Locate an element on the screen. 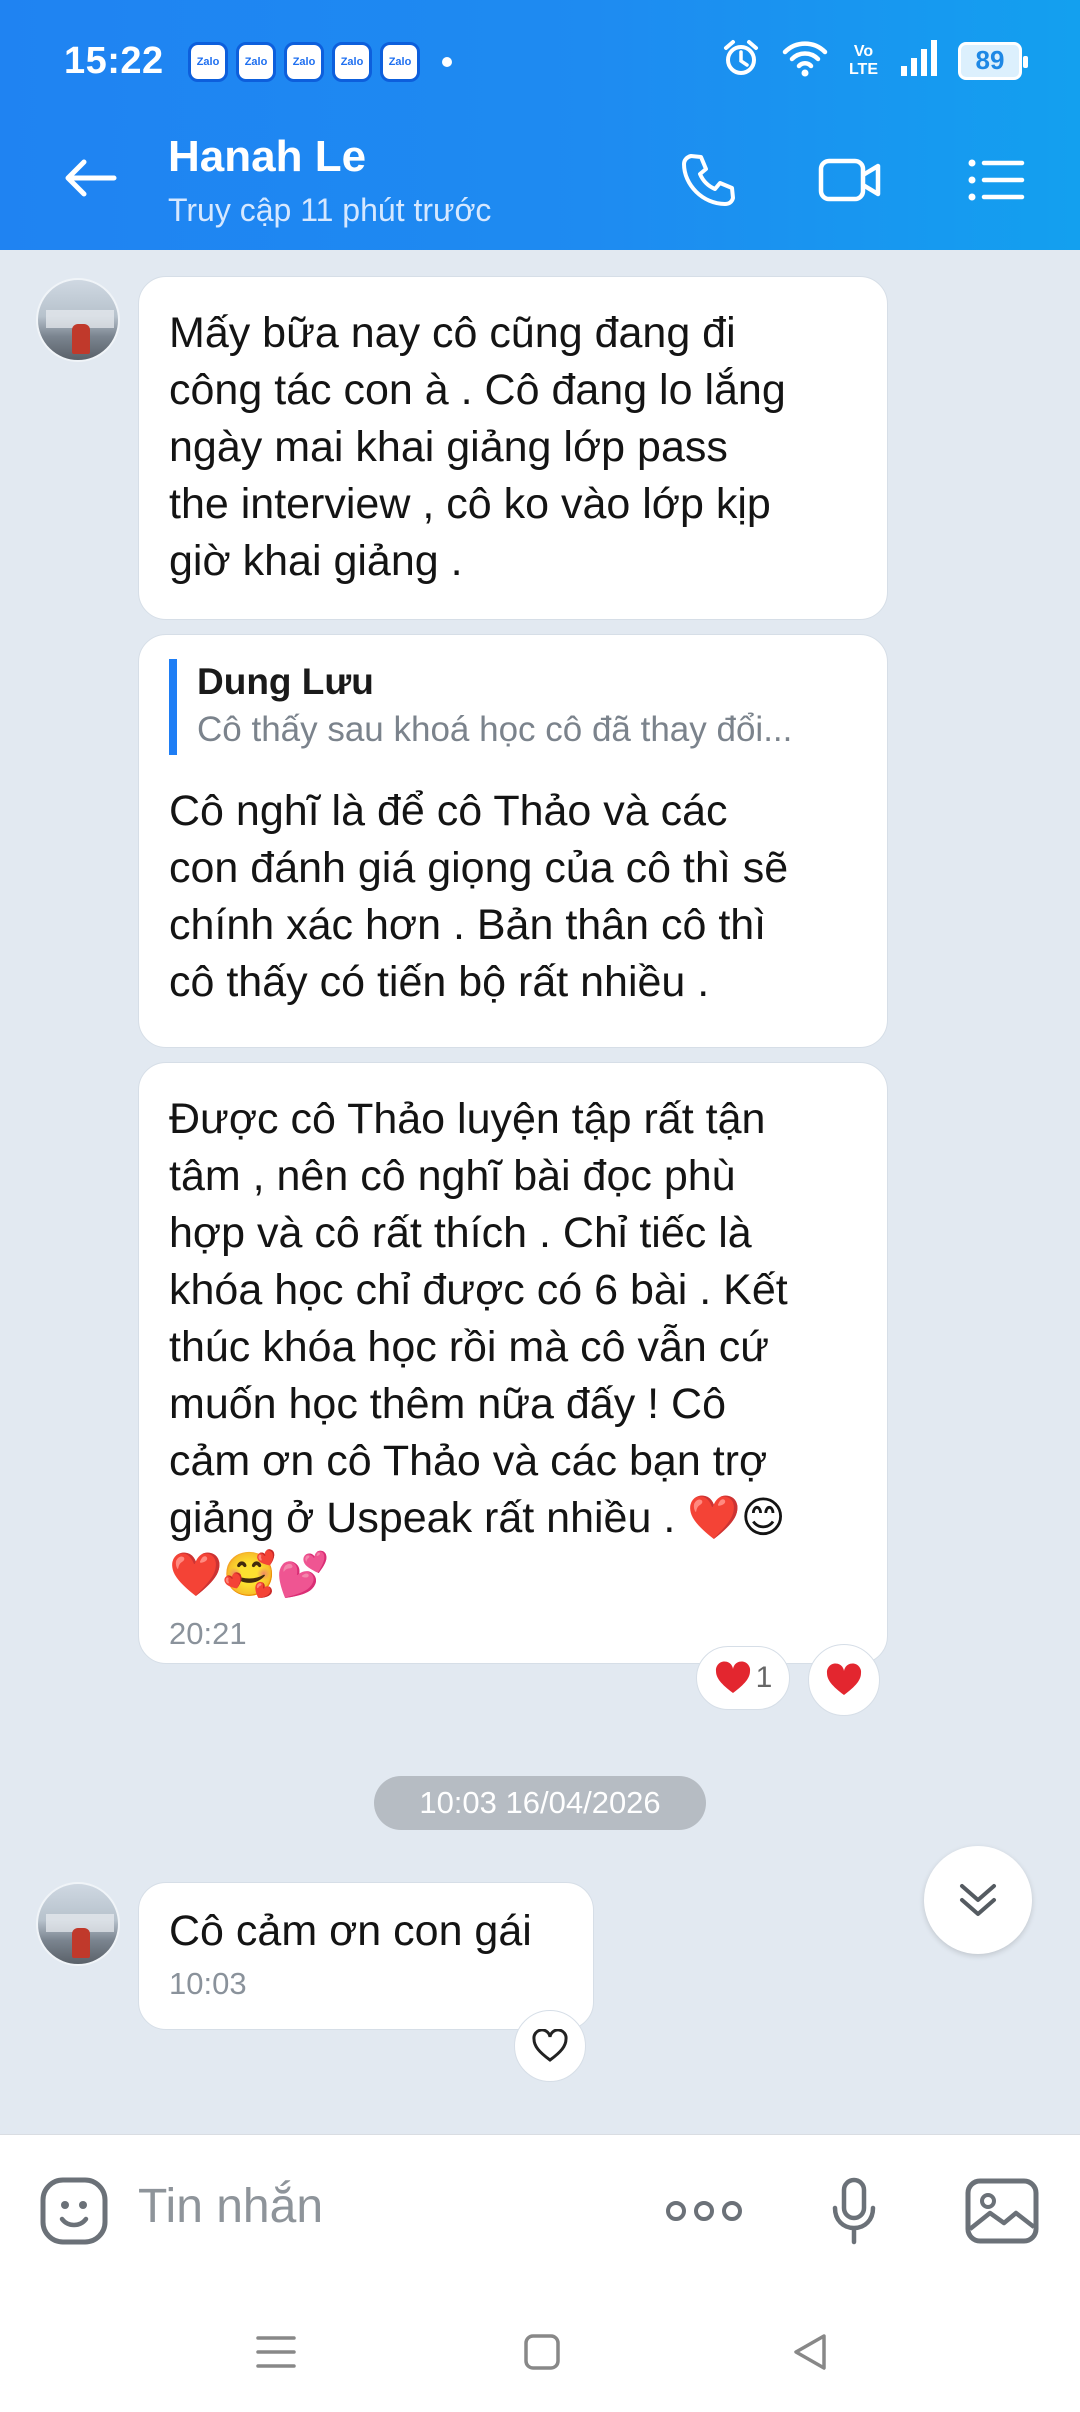 This screenshot has height=2412, width=1080. video-call-button is located at coordinates (850, 180).